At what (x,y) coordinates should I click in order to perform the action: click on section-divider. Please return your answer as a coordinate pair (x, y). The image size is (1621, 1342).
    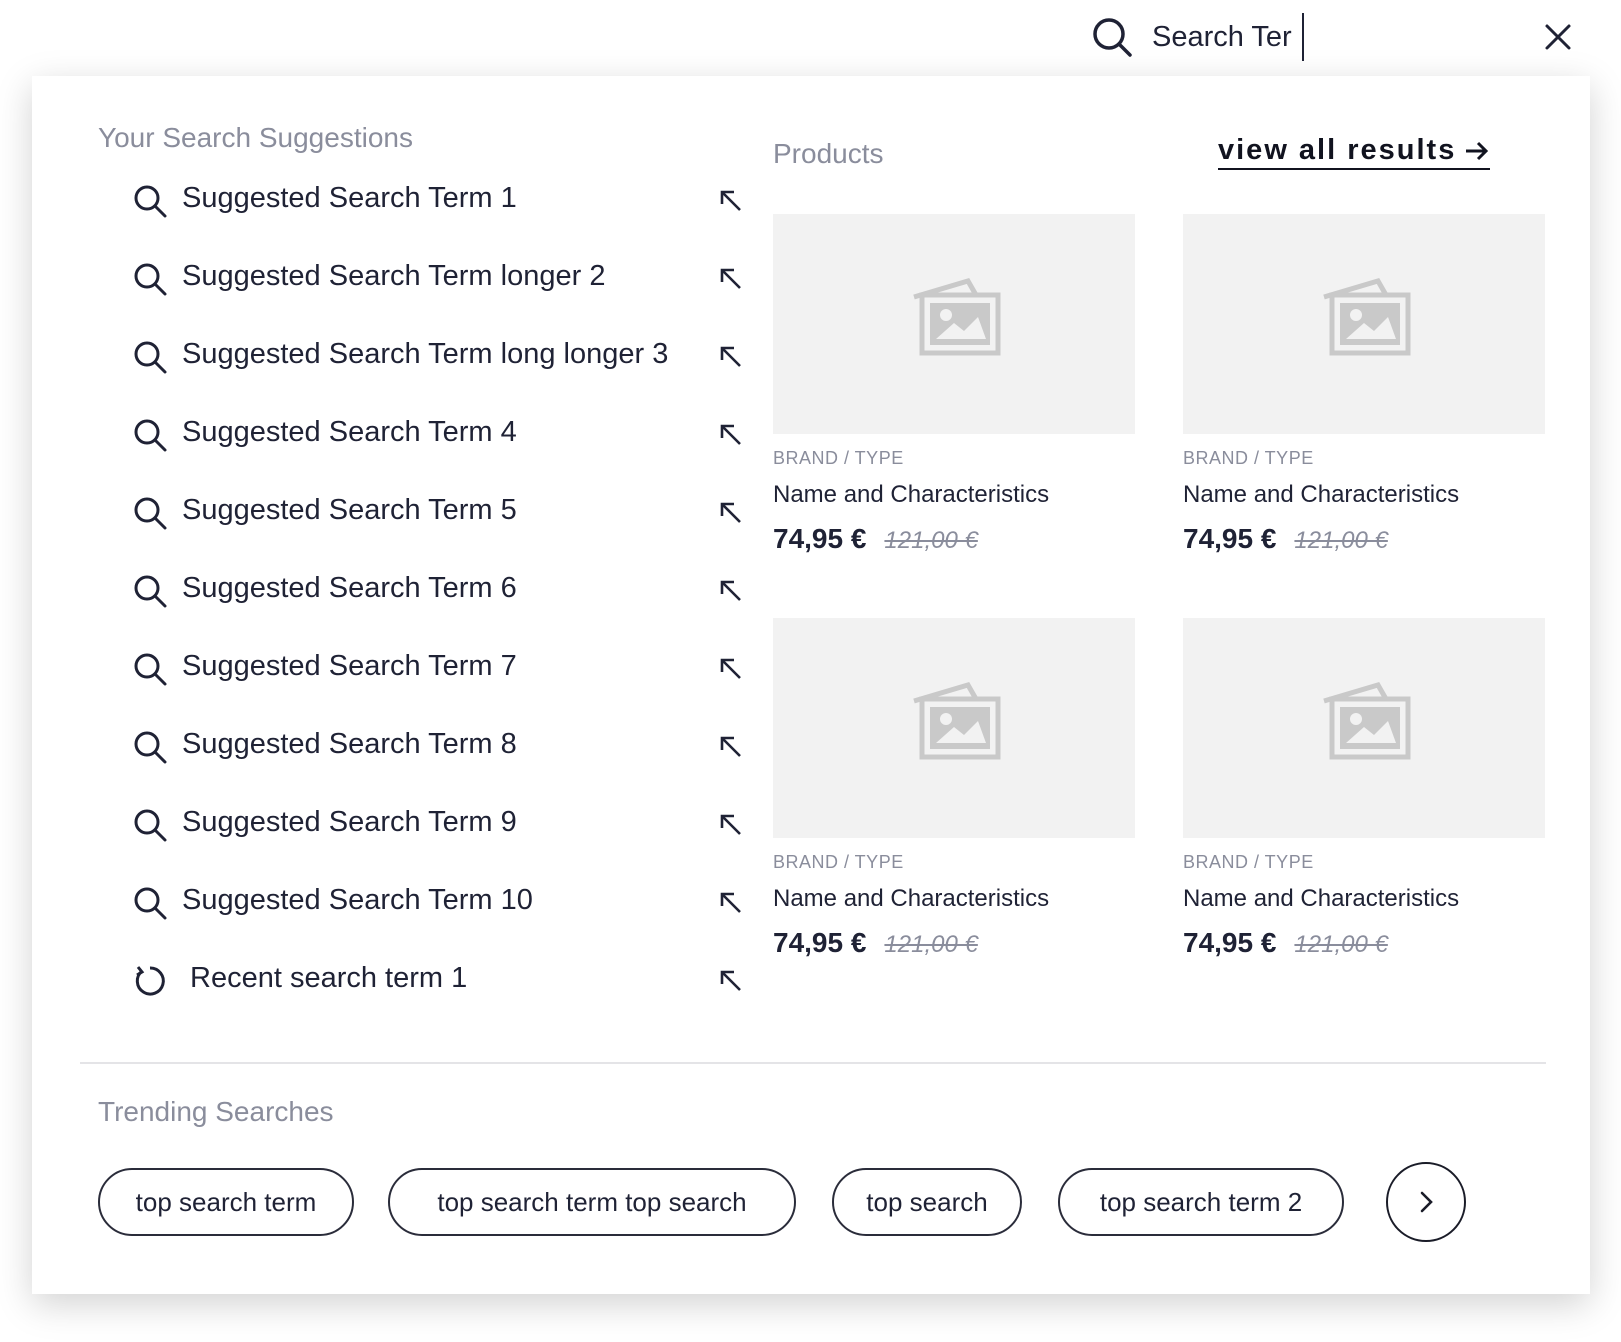
    Looking at the image, I should click on (813, 1063).